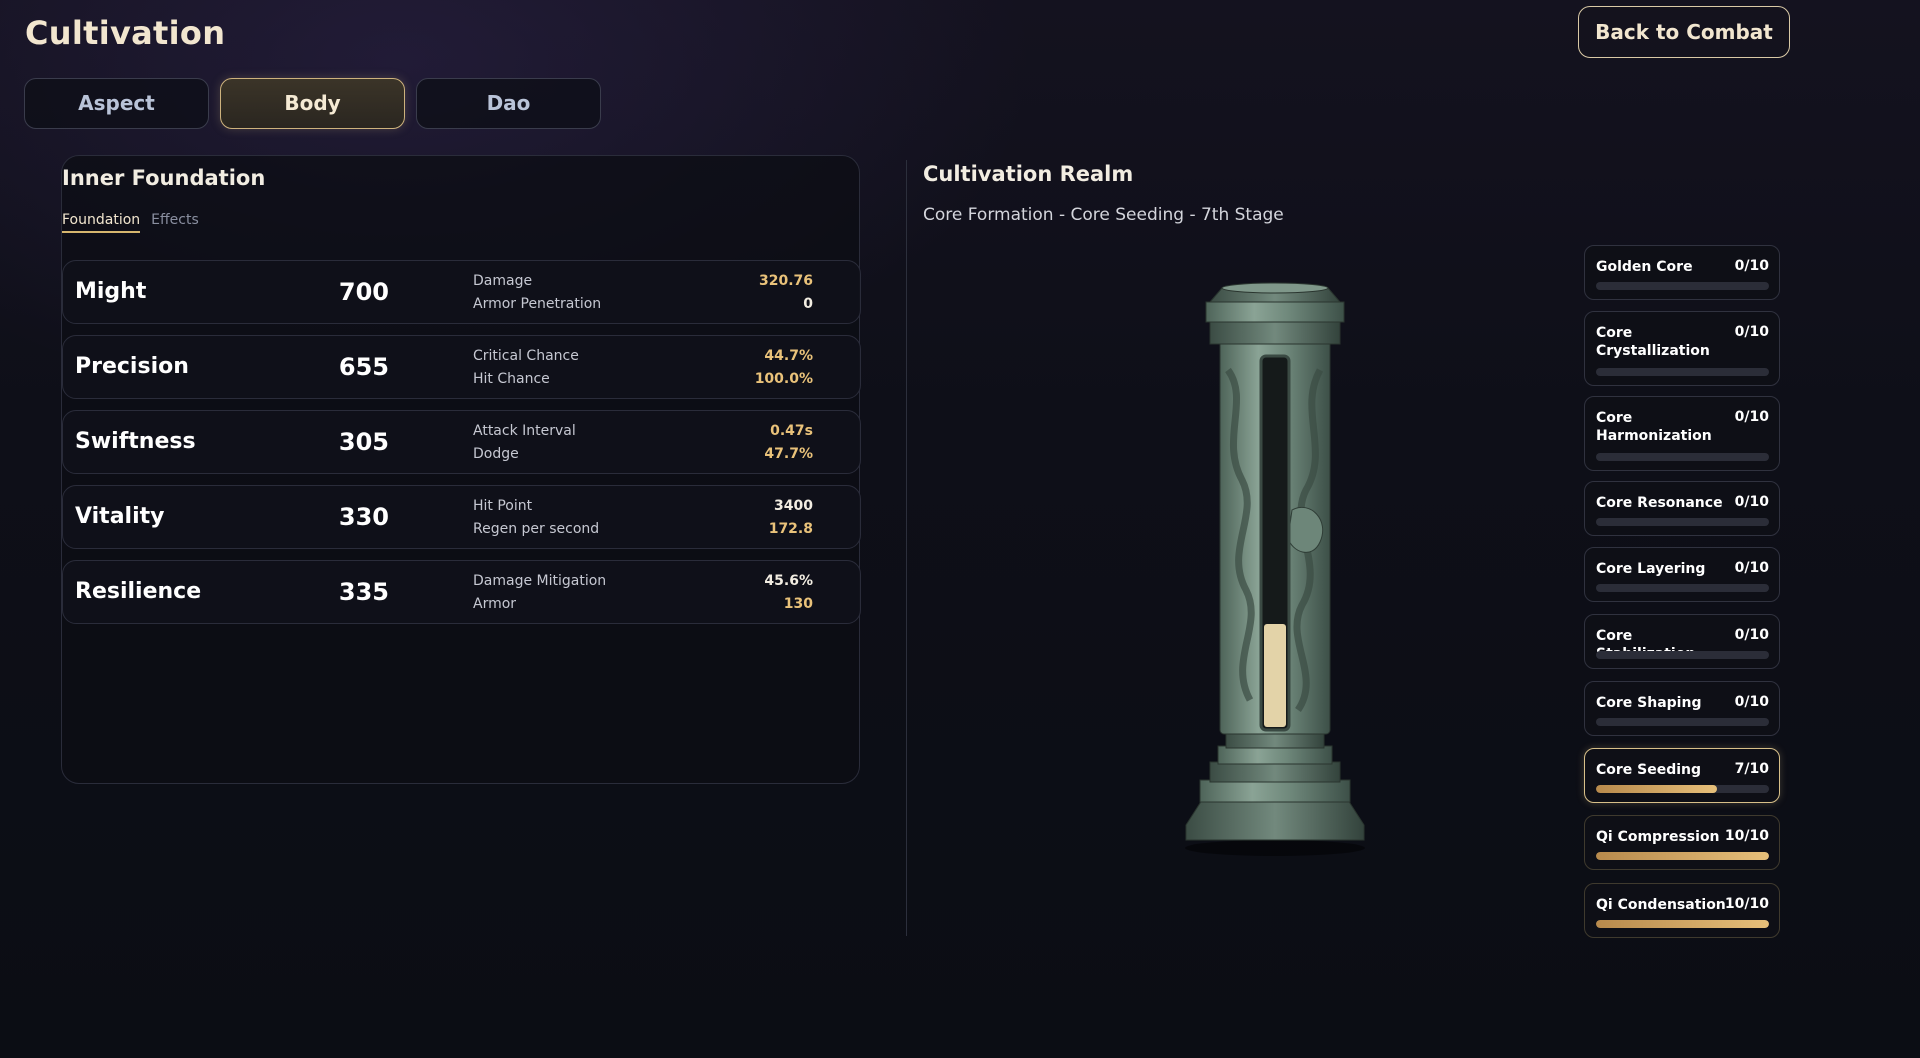  I want to click on stage-card-core-seeding: Core Seeding 7/10, so click(1682, 775).